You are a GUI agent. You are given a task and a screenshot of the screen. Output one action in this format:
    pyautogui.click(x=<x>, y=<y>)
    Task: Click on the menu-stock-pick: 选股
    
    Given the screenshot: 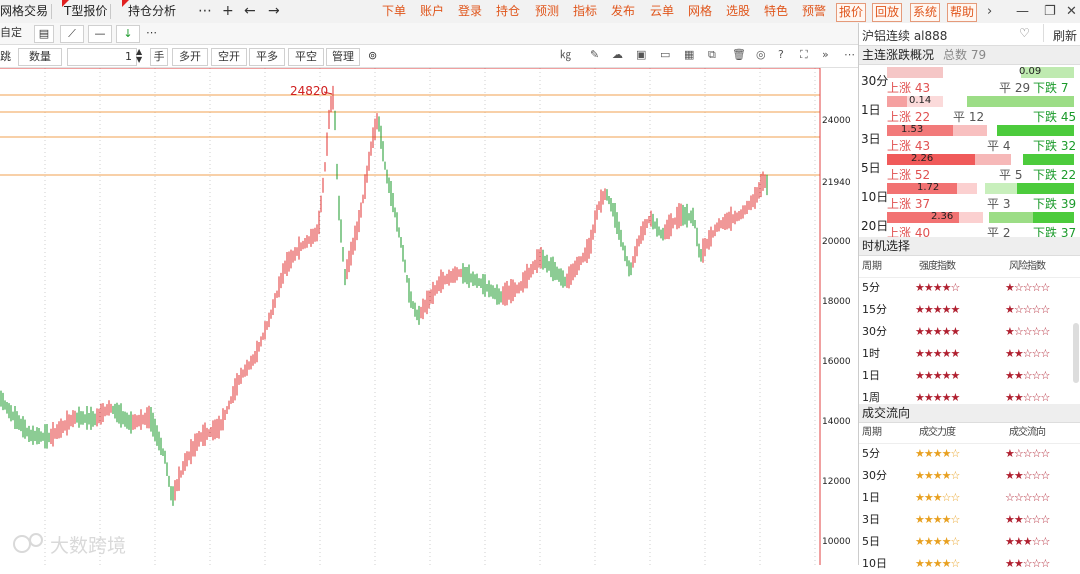 What is the action you would take?
    pyautogui.click(x=738, y=11)
    